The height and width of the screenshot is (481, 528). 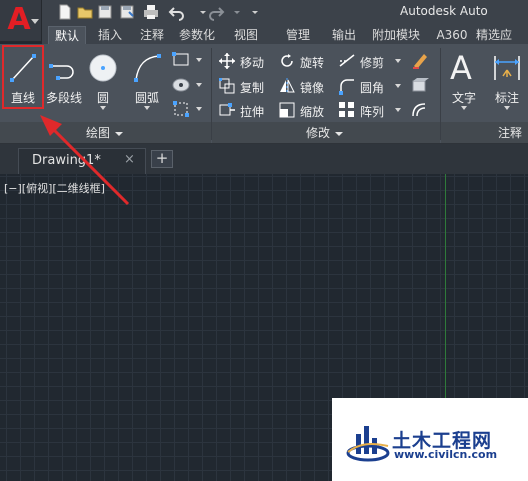 I want to click on watermark-url: www.civilcn.com, so click(x=446, y=454).